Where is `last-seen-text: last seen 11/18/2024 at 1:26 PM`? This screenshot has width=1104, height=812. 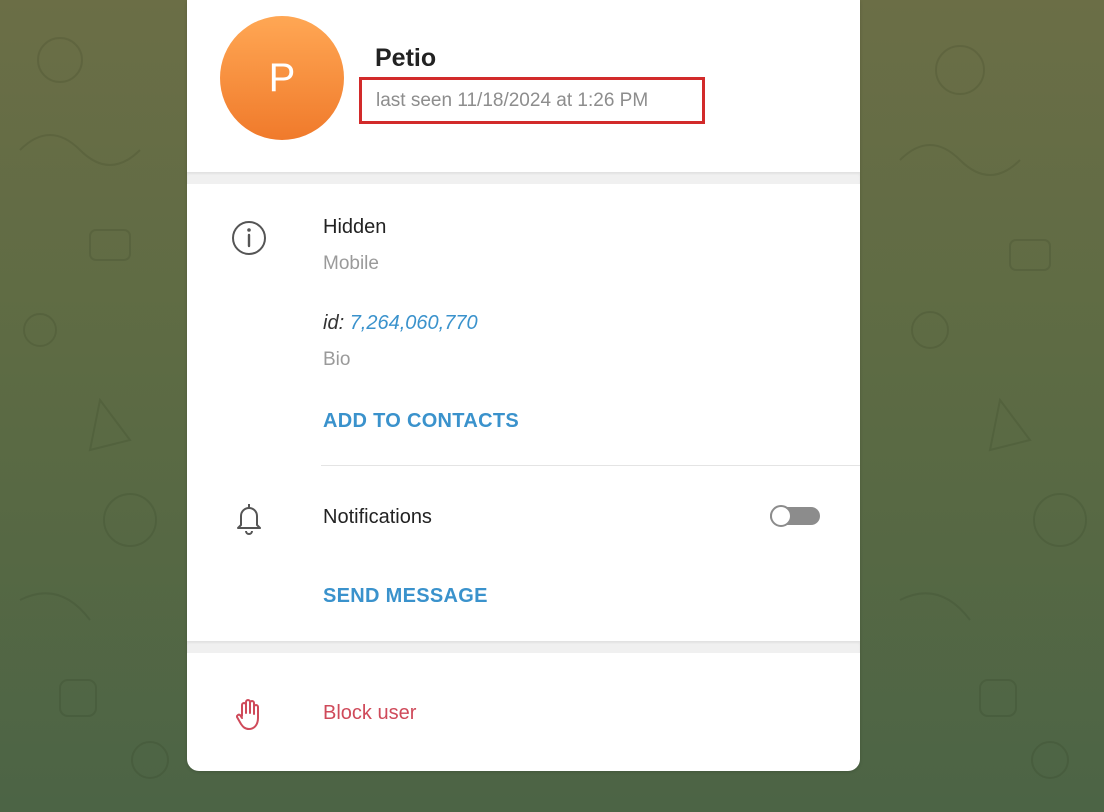
last-seen-text: last seen 11/18/2024 at 1:26 PM is located at coordinates (512, 100).